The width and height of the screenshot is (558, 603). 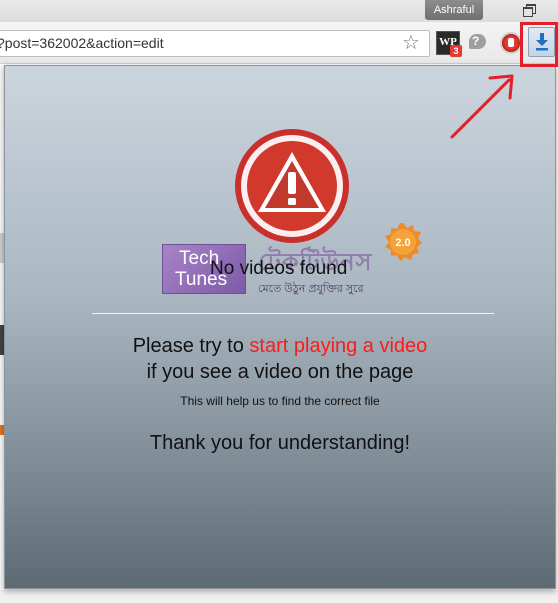 I want to click on instruction-line-2: if you see a video on the page, so click(x=280, y=372).